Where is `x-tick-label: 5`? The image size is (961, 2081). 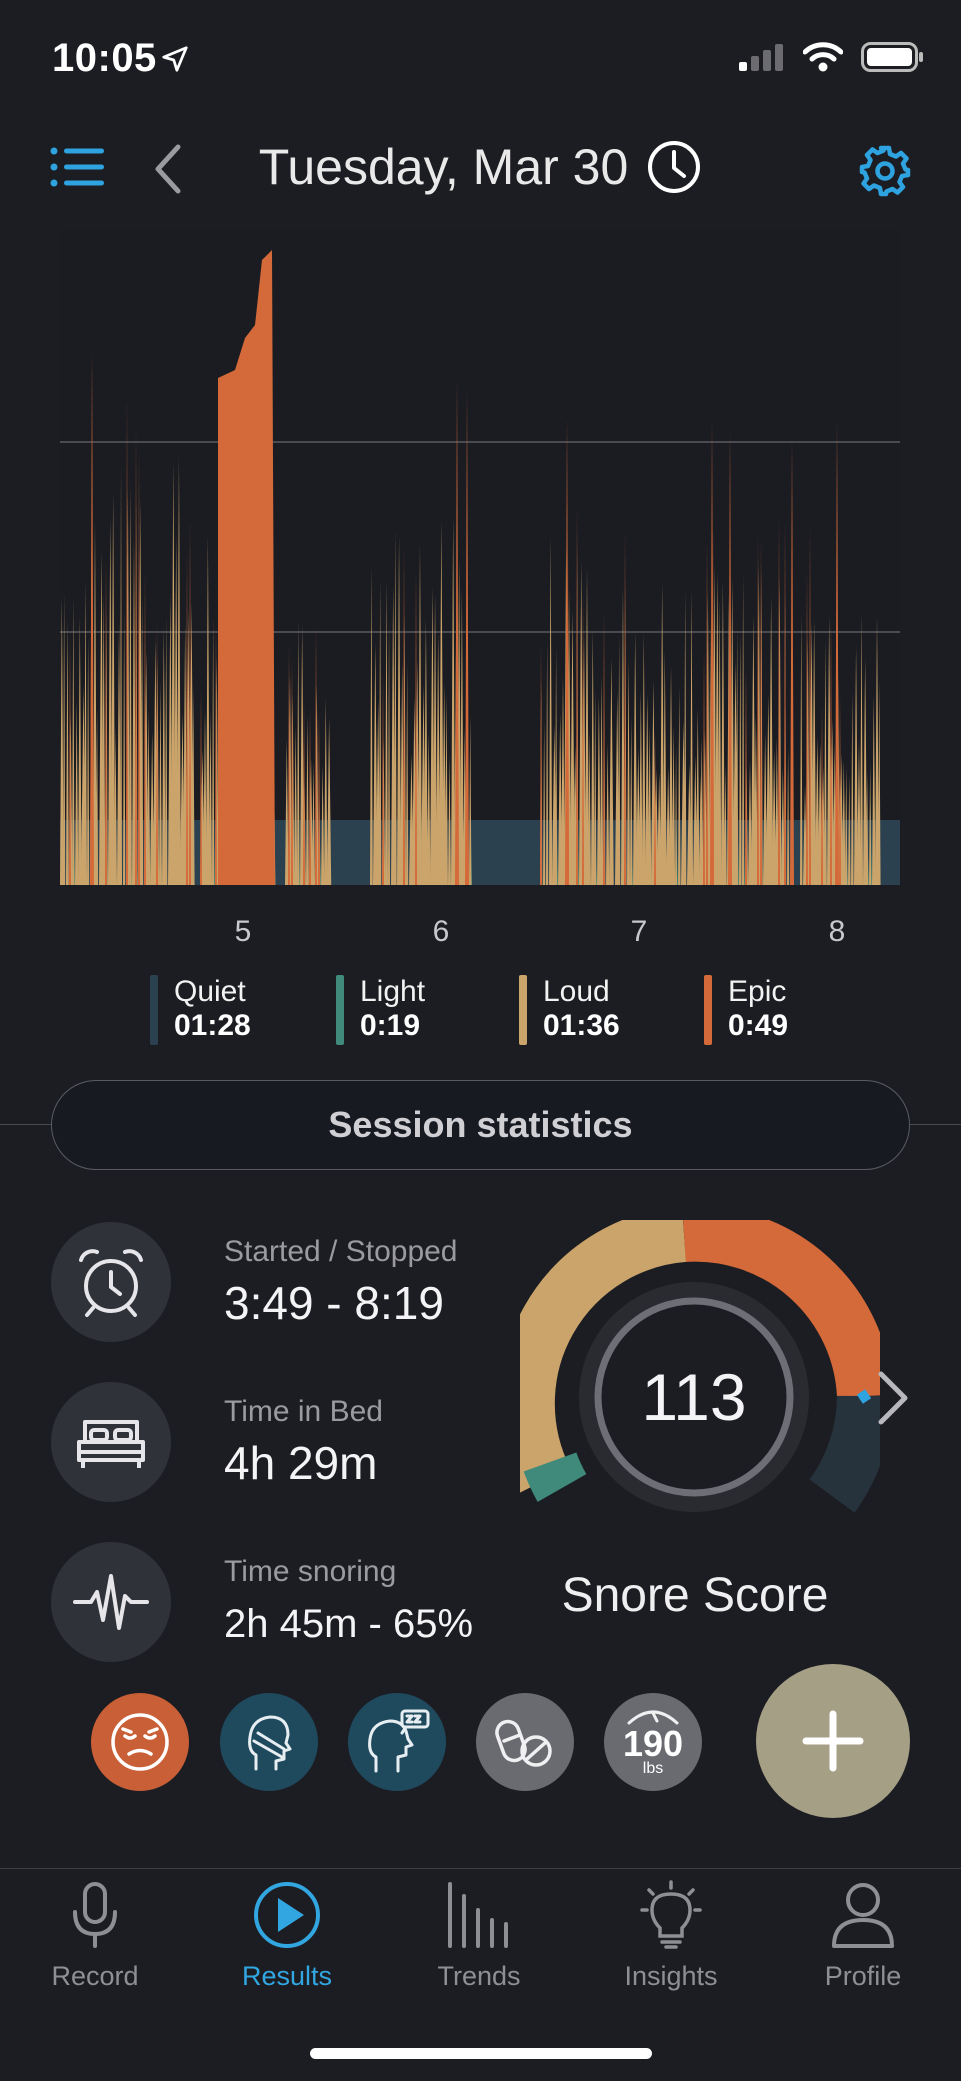
x-tick-label: 5 is located at coordinates (243, 931).